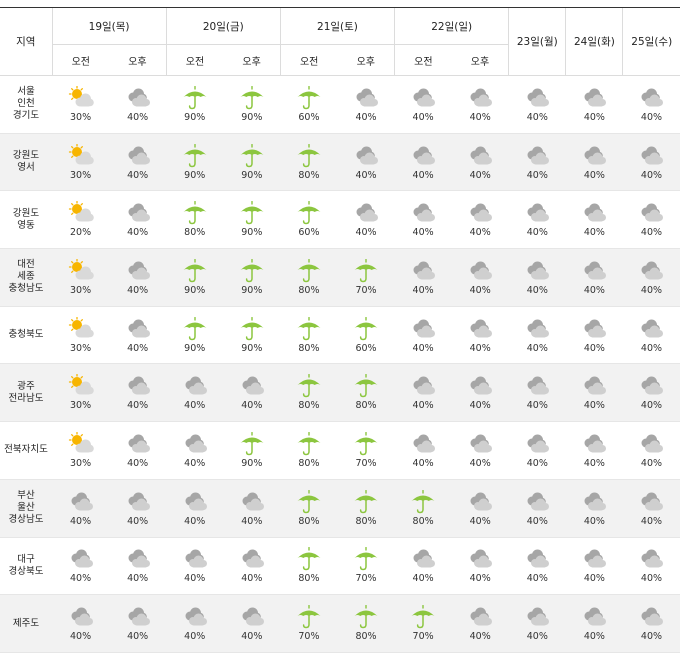 The height and width of the screenshot is (653, 680). What do you see at coordinates (81, 270) in the screenshot?
I see `sun-cloud-icon` at bounding box center [81, 270].